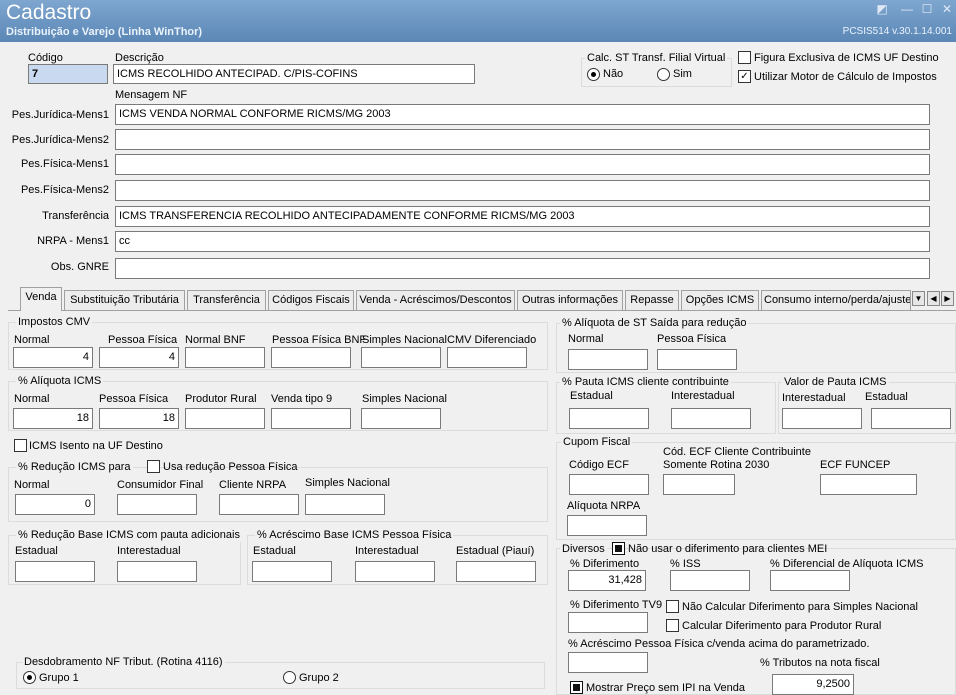 The width and height of the screenshot is (956, 695). Describe the element at coordinates (29, 677) in the screenshot. I see `grupo1-radio` at that location.